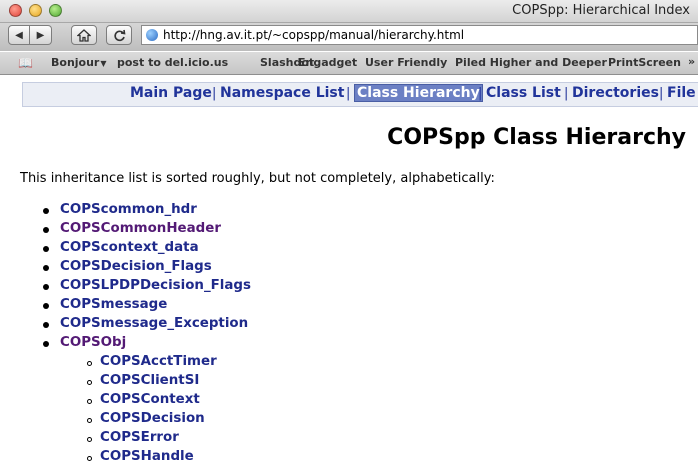 The width and height of the screenshot is (698, 467). I want to click on class-link-copshandle: COPSHandle, so click(147, 456).